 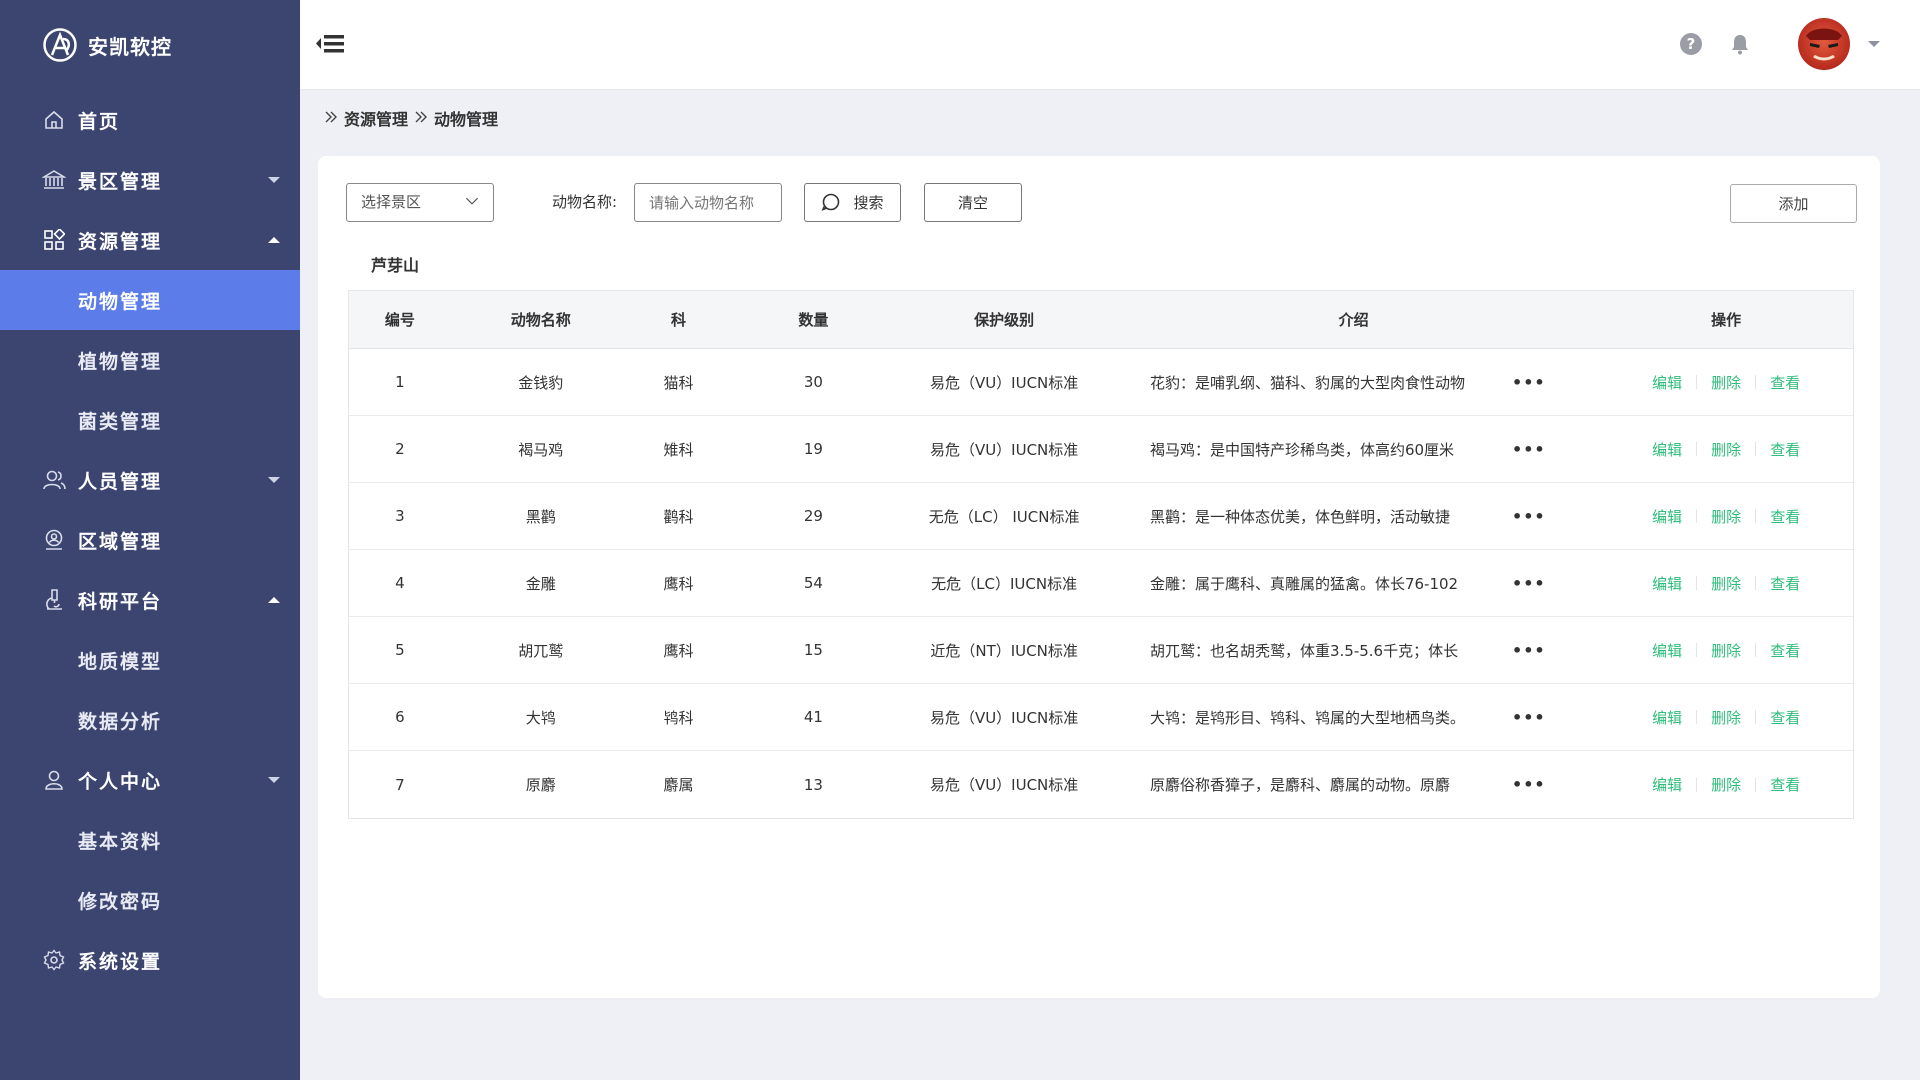 What do you see at coordinates (868, 203) in the screenshot?
I see `search-button-label: 搜索` at bounding box center [868, 203].